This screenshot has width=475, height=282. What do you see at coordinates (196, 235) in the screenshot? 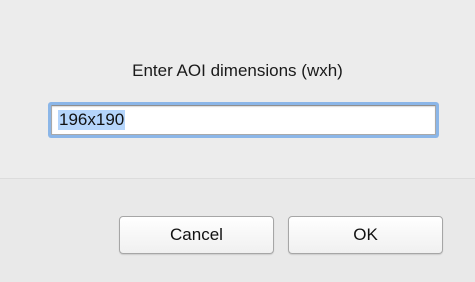
I see `cancel-button: Cancel` at bounding box center [196, 235].